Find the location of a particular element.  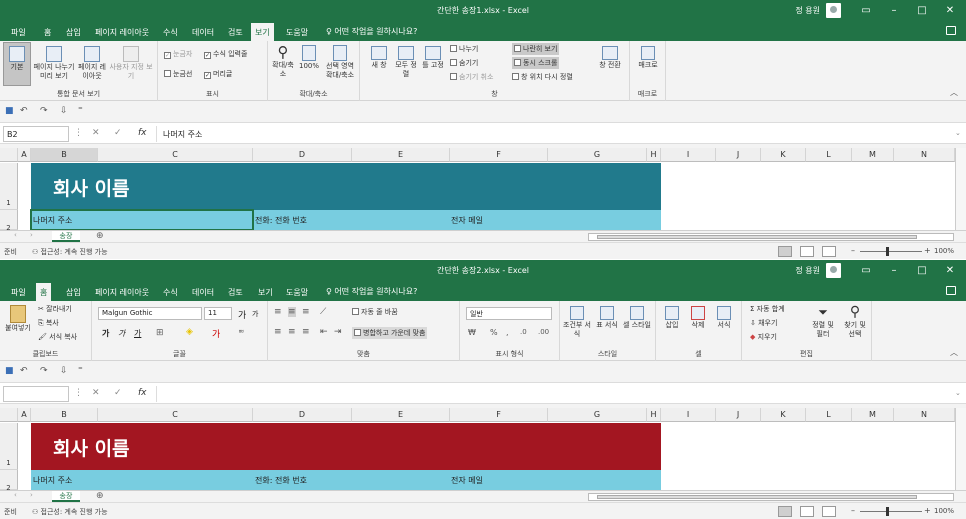

close-icon: ✕ is located at coordinates (950, 10).